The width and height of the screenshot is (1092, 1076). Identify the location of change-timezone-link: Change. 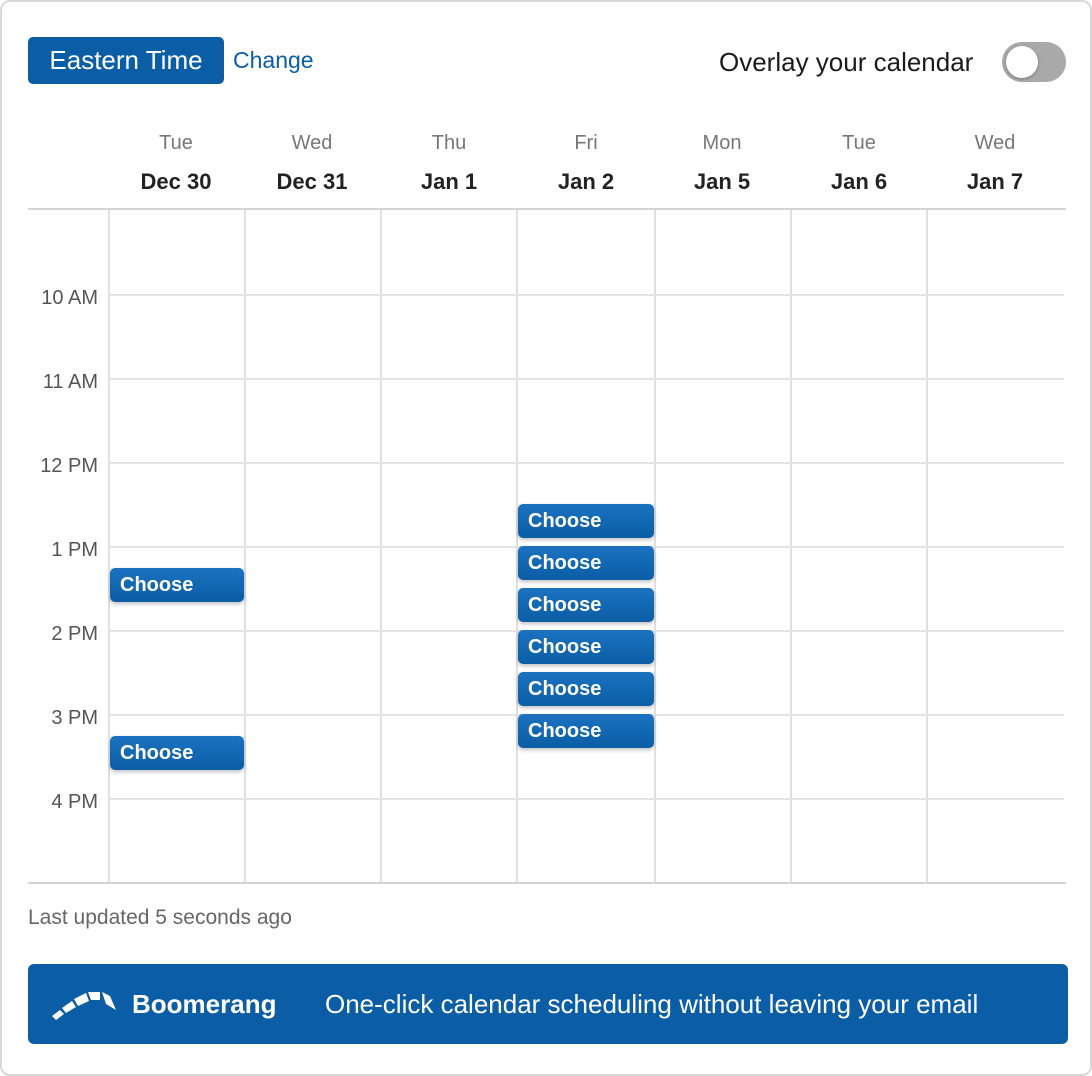
(273, 60).